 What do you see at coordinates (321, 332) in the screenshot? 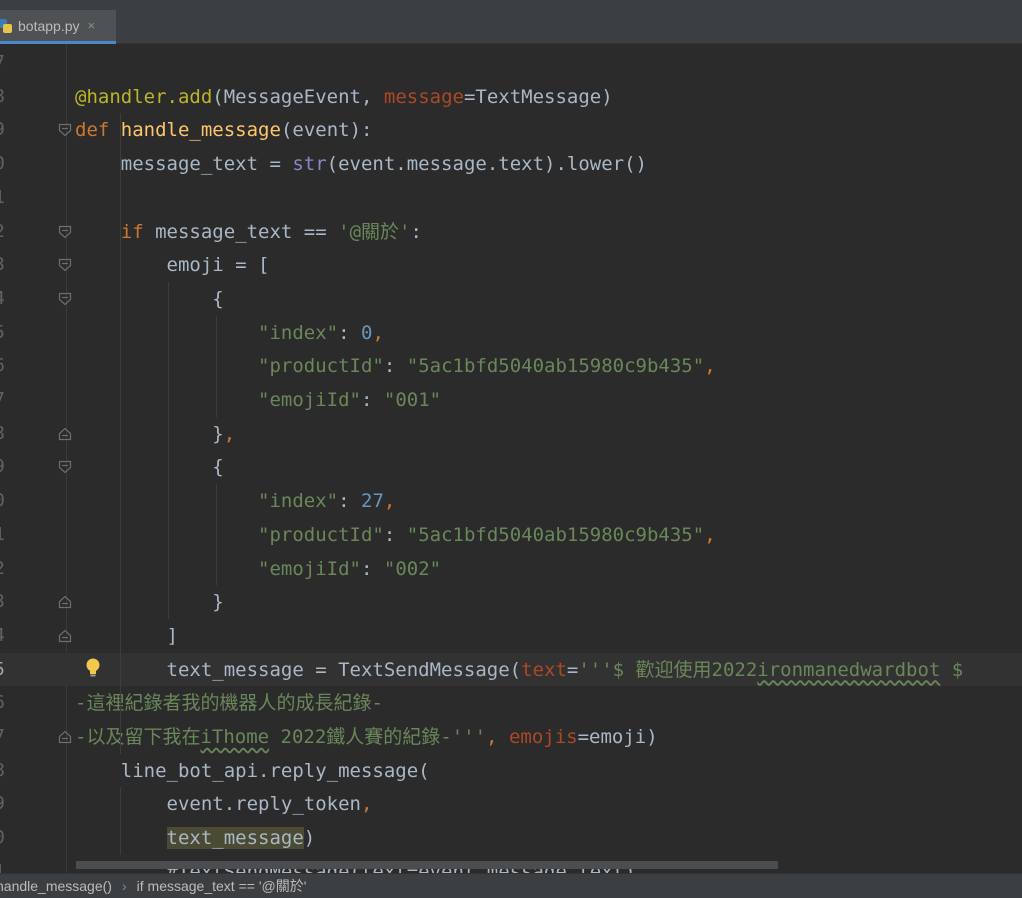
I see `code-text: "index": 0,` at bounding box center [321, 332].